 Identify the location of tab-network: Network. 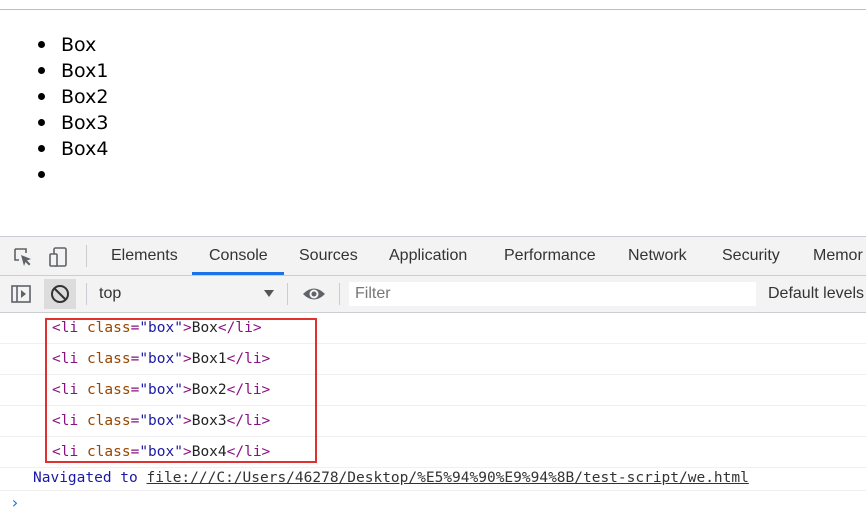
(657, 256).